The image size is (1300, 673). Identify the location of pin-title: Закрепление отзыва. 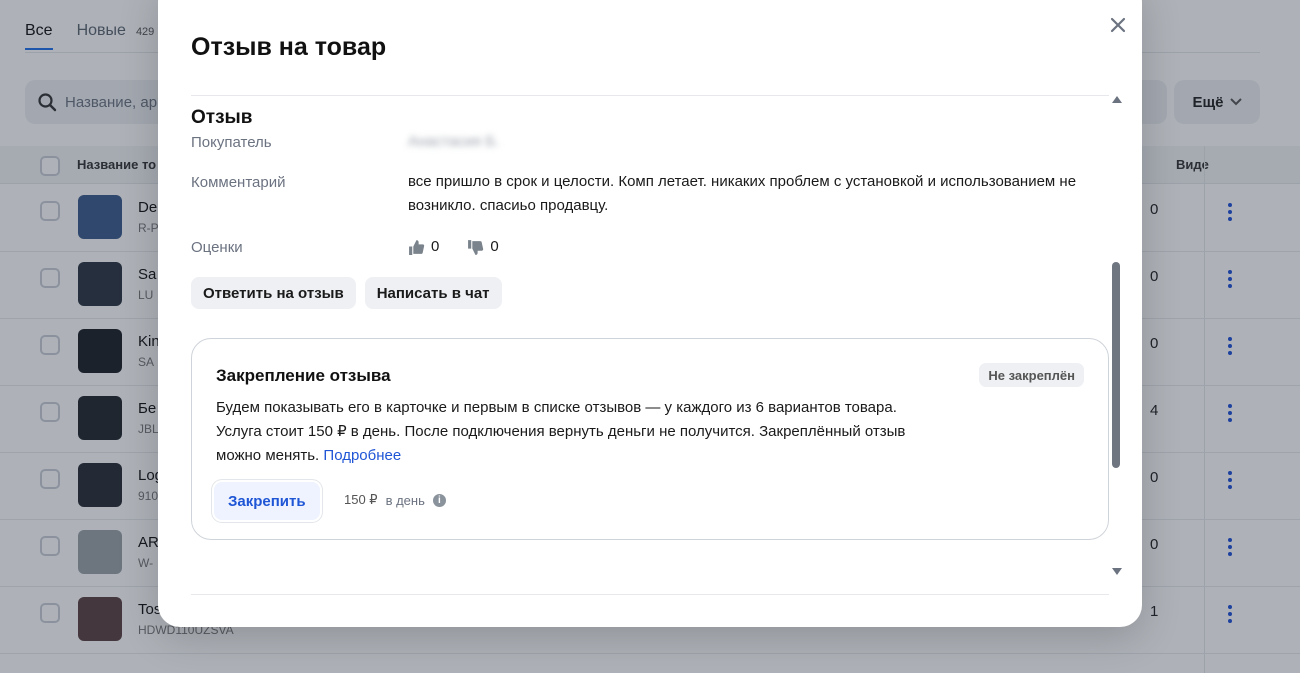
(303, 375).